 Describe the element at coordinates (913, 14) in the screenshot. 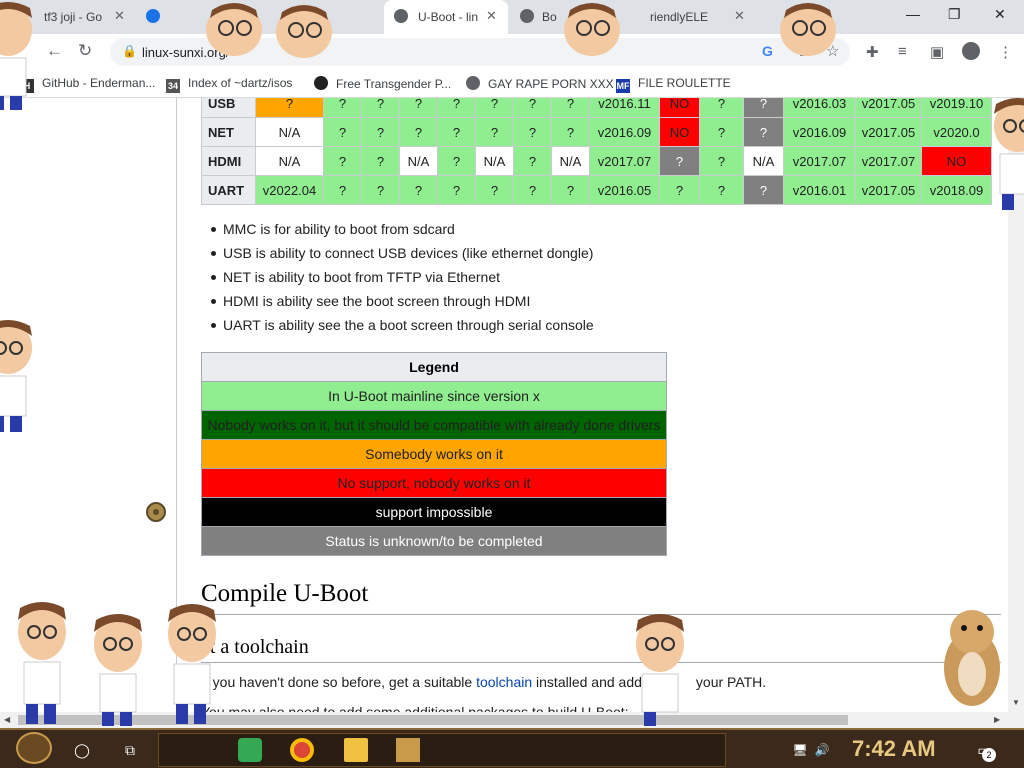

I see `minimize-button: —` at that location.